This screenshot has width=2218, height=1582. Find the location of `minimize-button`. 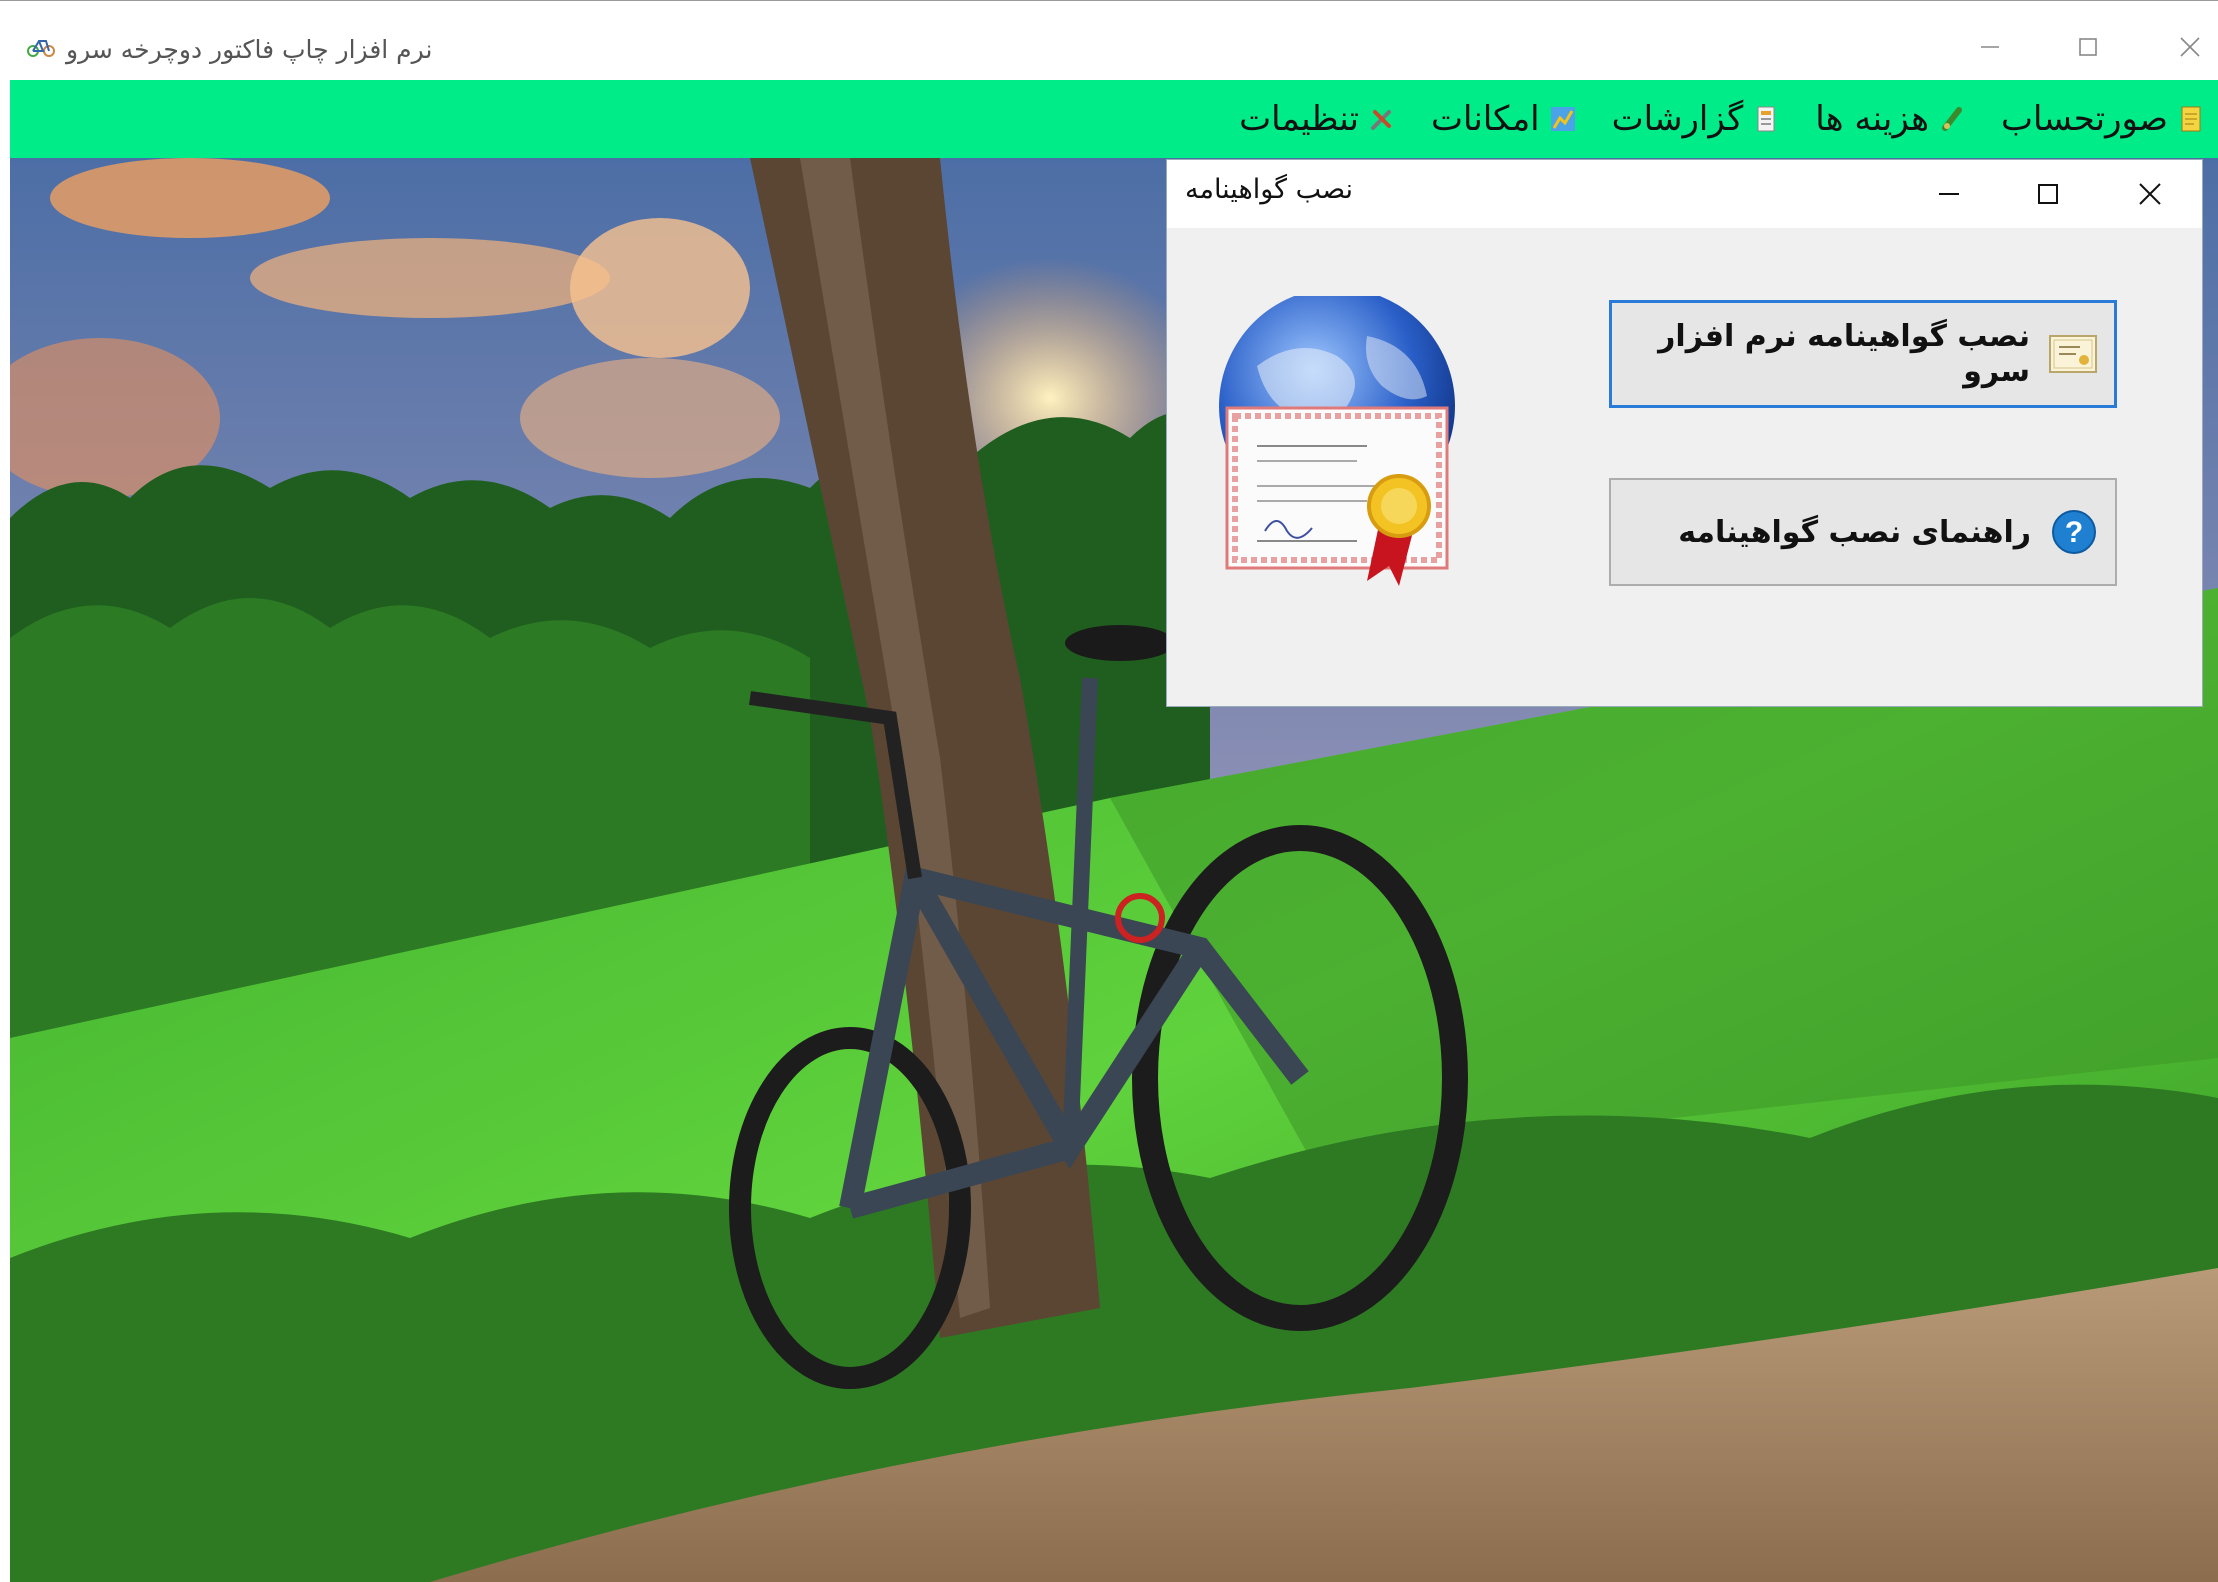

minimize-button is located at coordinates (1990, 47).